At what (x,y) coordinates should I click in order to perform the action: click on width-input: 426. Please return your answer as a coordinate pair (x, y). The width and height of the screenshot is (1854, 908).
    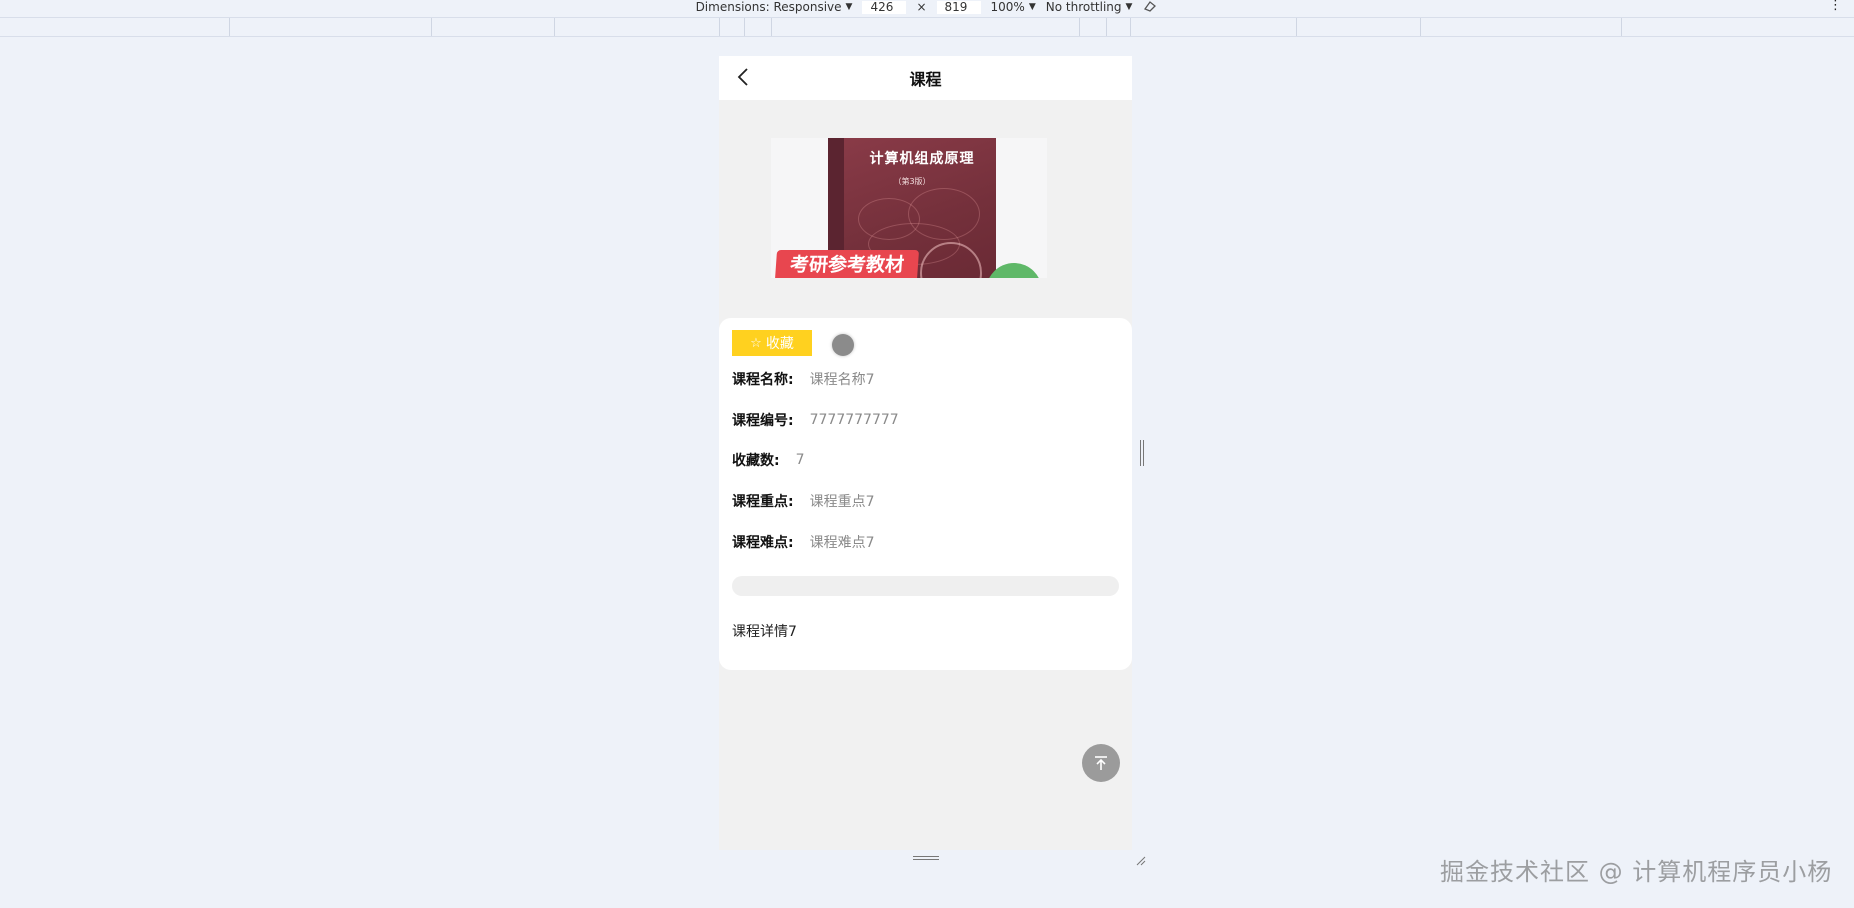
    Looking at the image, I should click on (884, 7).